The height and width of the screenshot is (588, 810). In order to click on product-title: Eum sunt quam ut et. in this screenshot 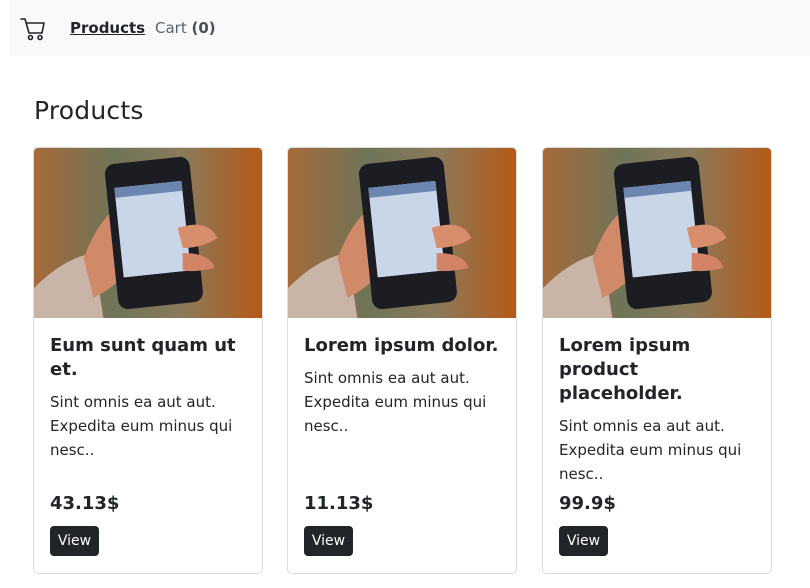, I will do `click(143, 357)`.